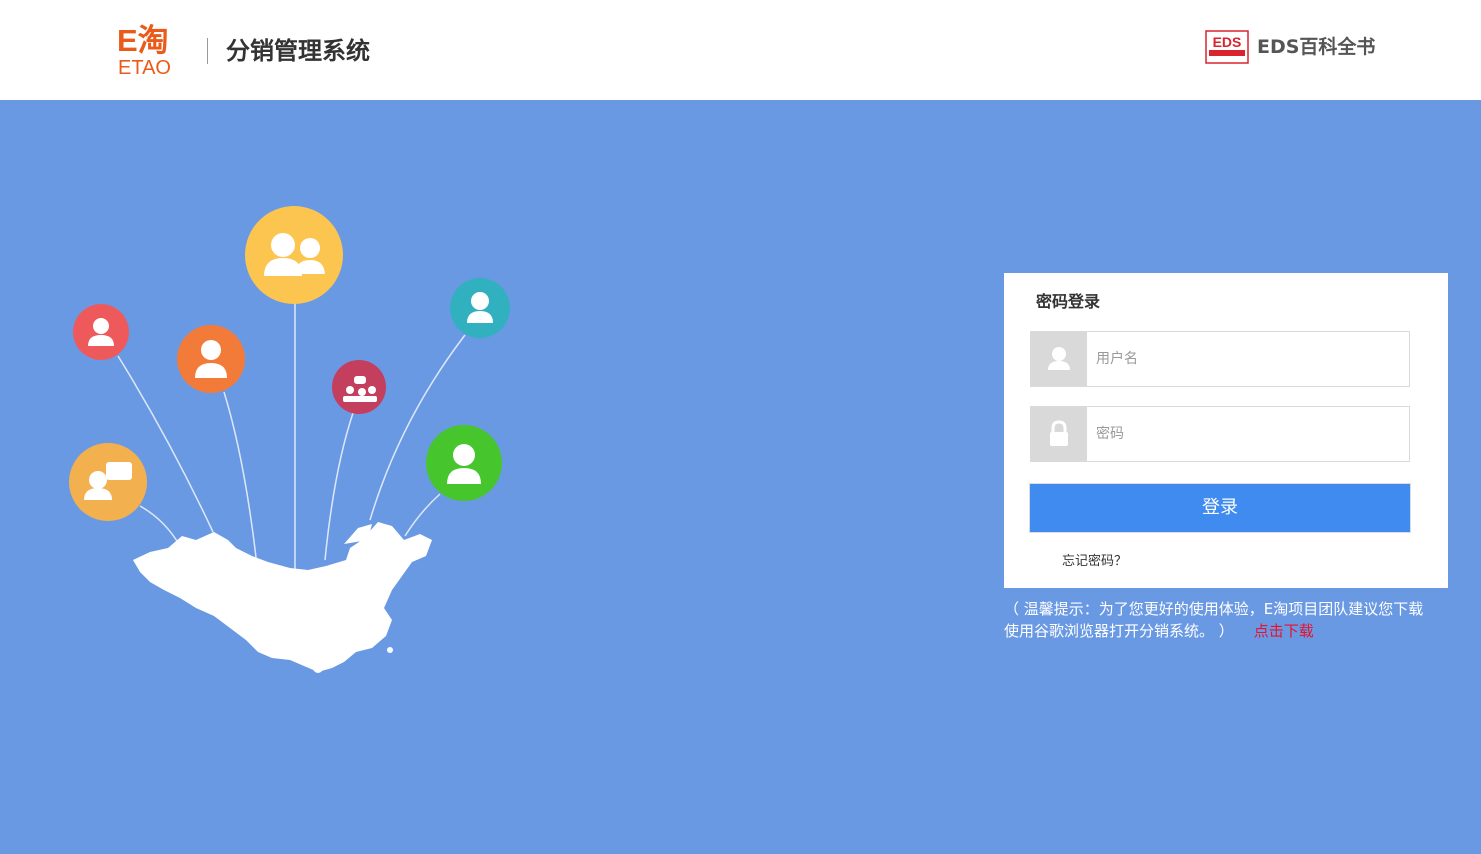 The height and width of the screenshot is (854, 1481). I want to click on login-card: 密码登录 登录 忘记密码？, so click(1226, 430).